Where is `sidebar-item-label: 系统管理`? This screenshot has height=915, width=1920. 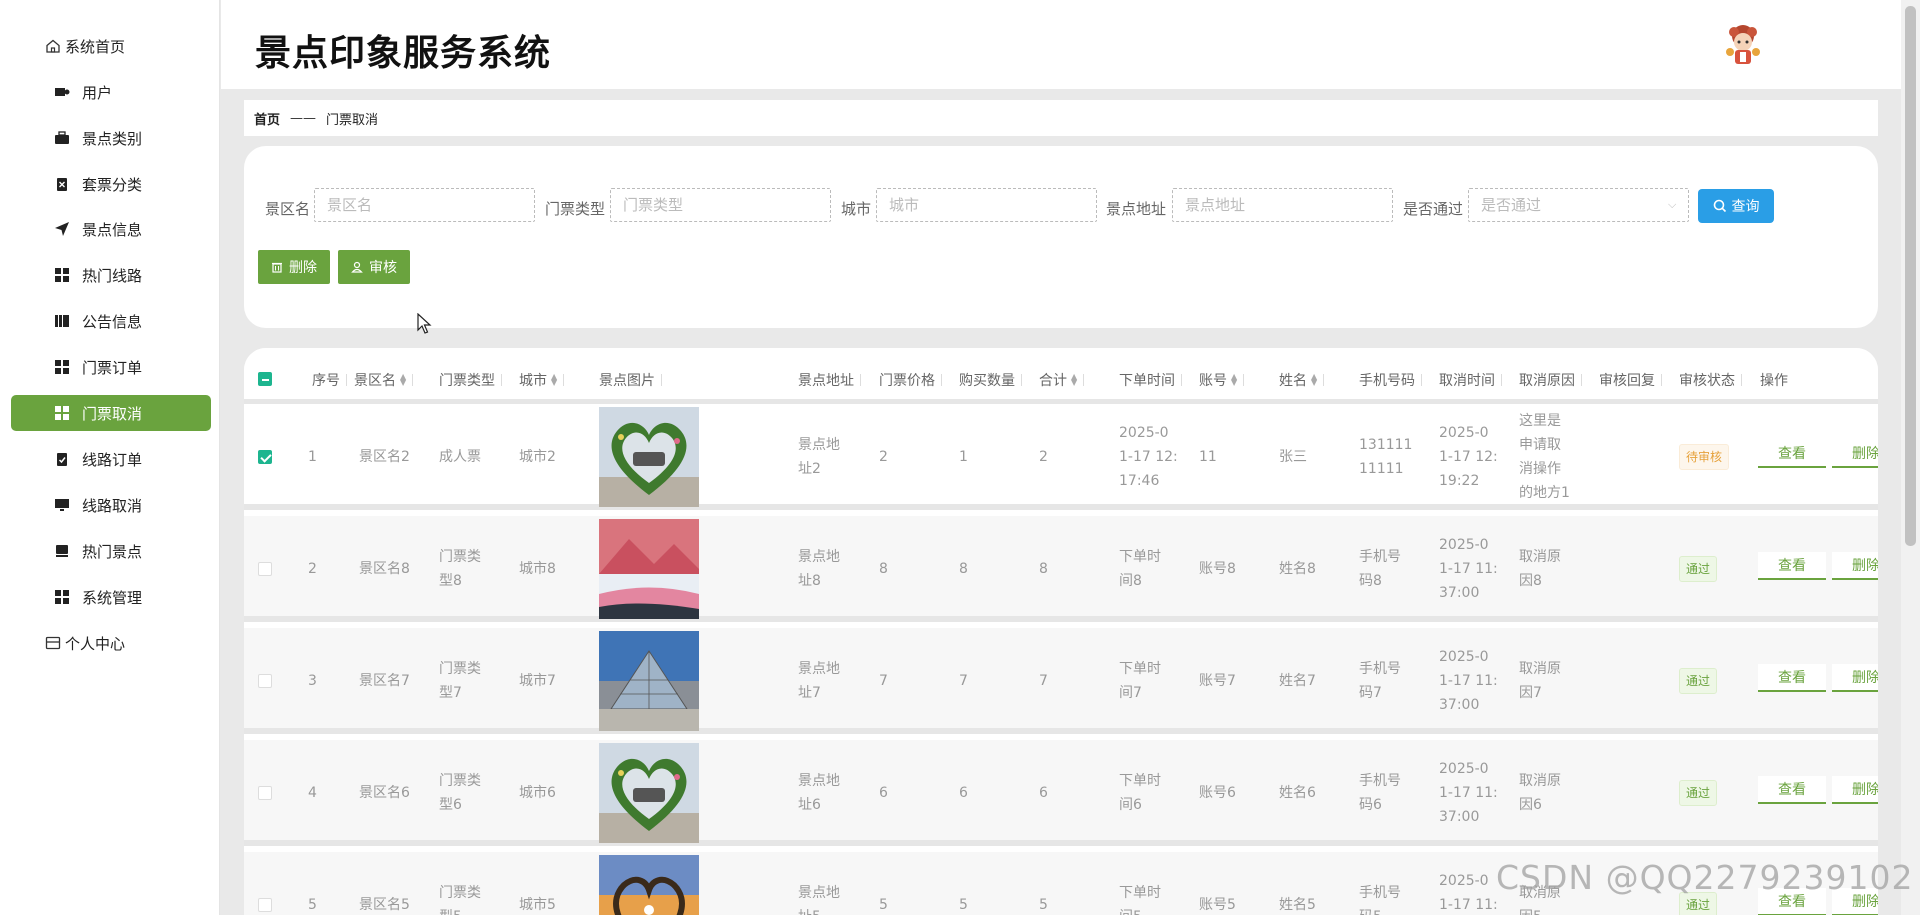 sidebar-item-label: 系统管理 is located at coordinates (112, 597).